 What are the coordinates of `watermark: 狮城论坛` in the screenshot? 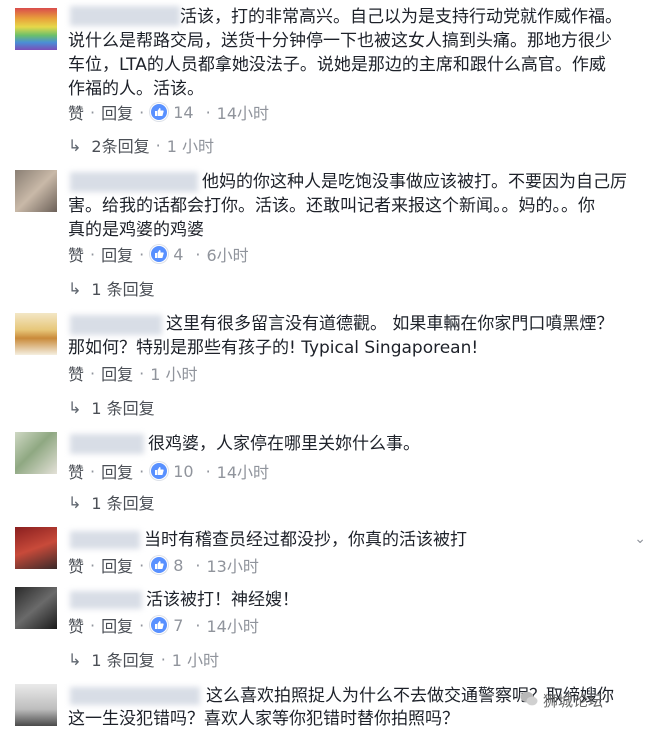 It's located at (561, 700).